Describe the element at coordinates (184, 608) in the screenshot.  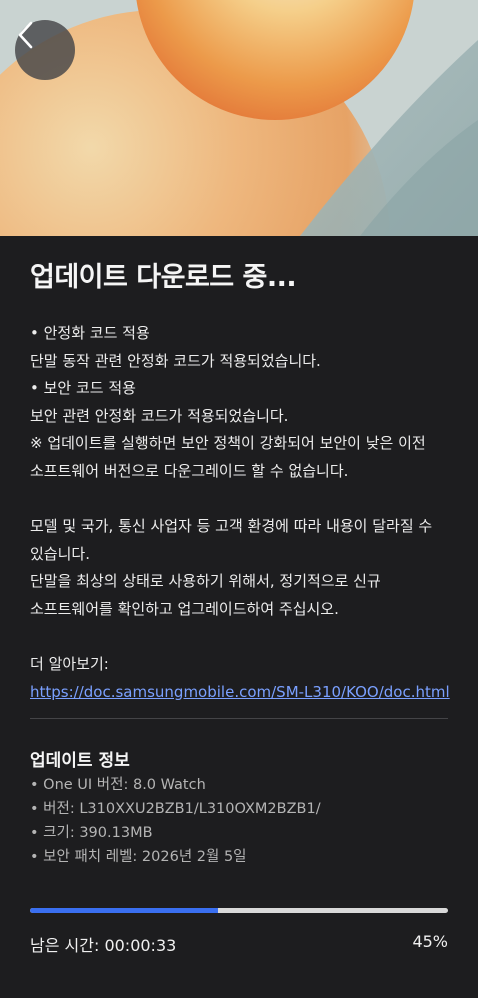
I see `note-line: 소프트웨어를 확인하고 업그레이드하여 주십시오.` at that location.